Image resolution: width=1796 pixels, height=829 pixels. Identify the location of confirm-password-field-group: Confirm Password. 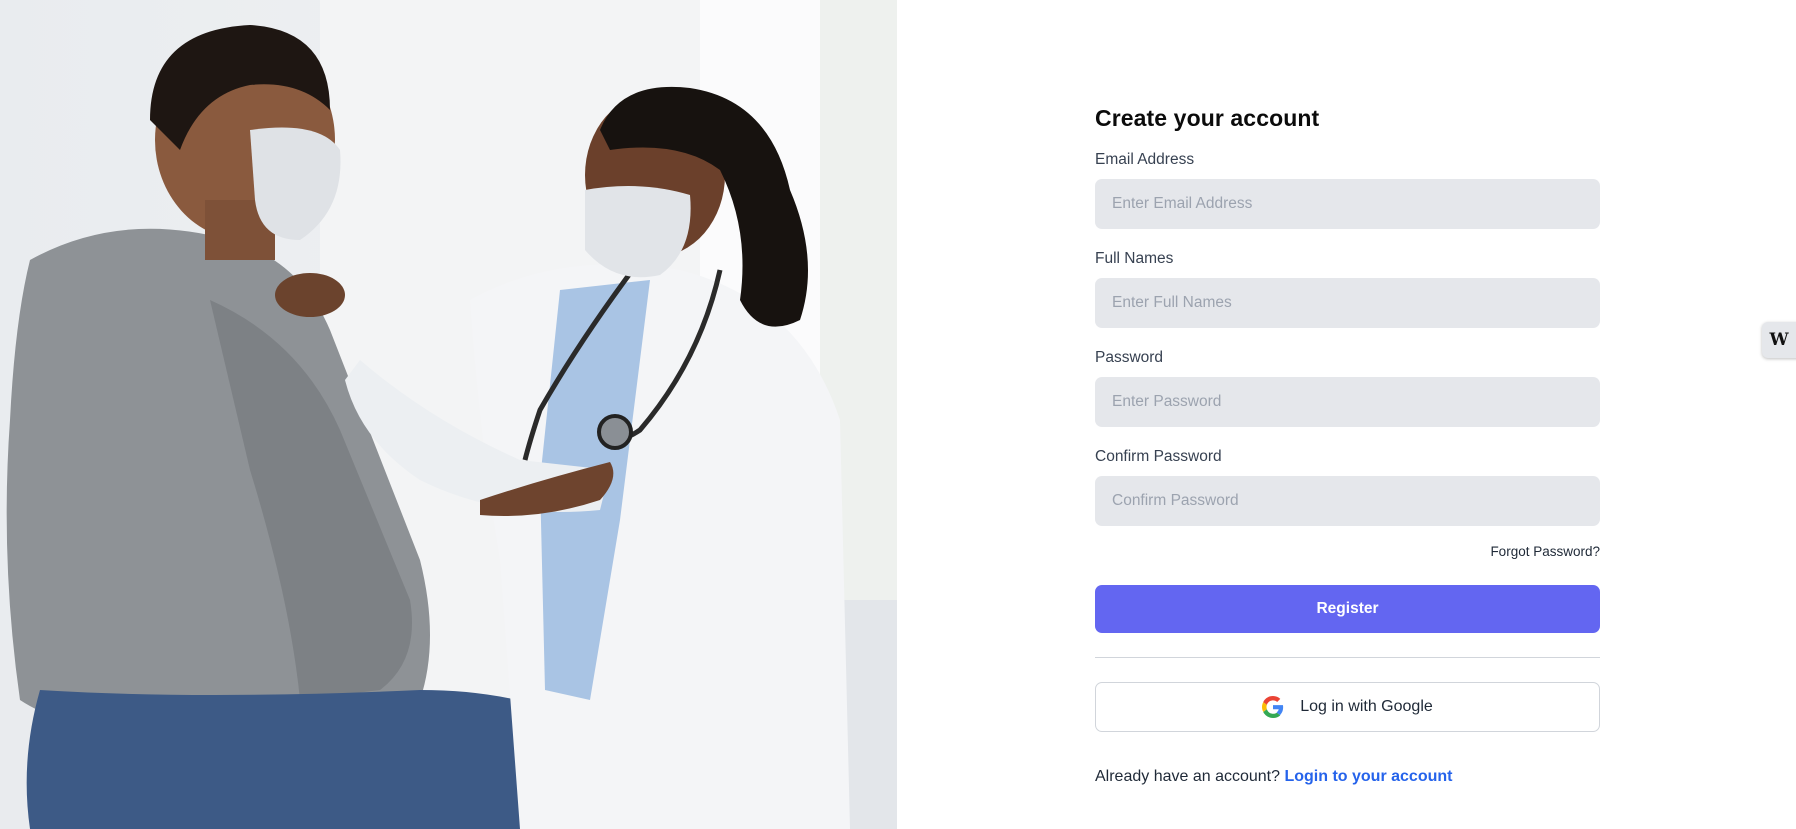
(1347, 487).